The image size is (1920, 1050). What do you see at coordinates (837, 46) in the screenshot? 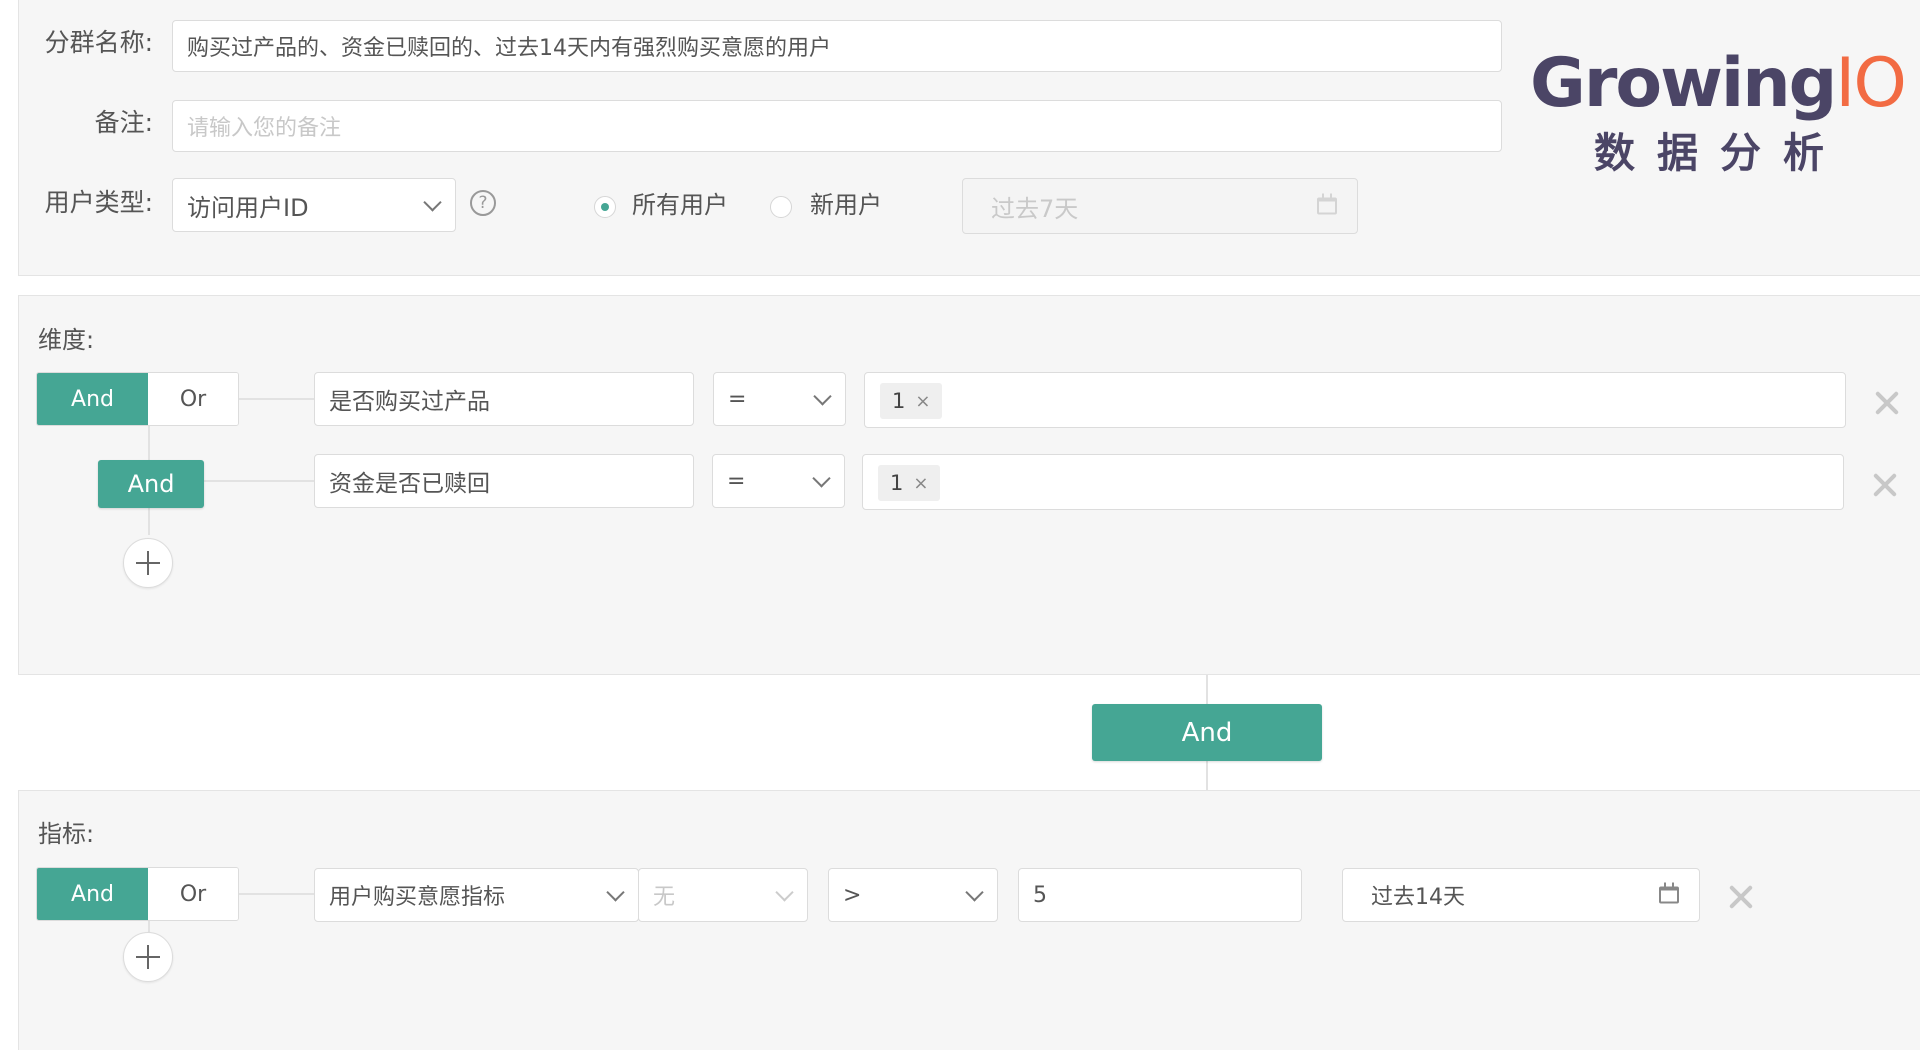
I see `group-name-input: 购买过产品的、资金已赎回的、过去14天内有强烈购买意愿的用户` at bounding box center [837, 46].